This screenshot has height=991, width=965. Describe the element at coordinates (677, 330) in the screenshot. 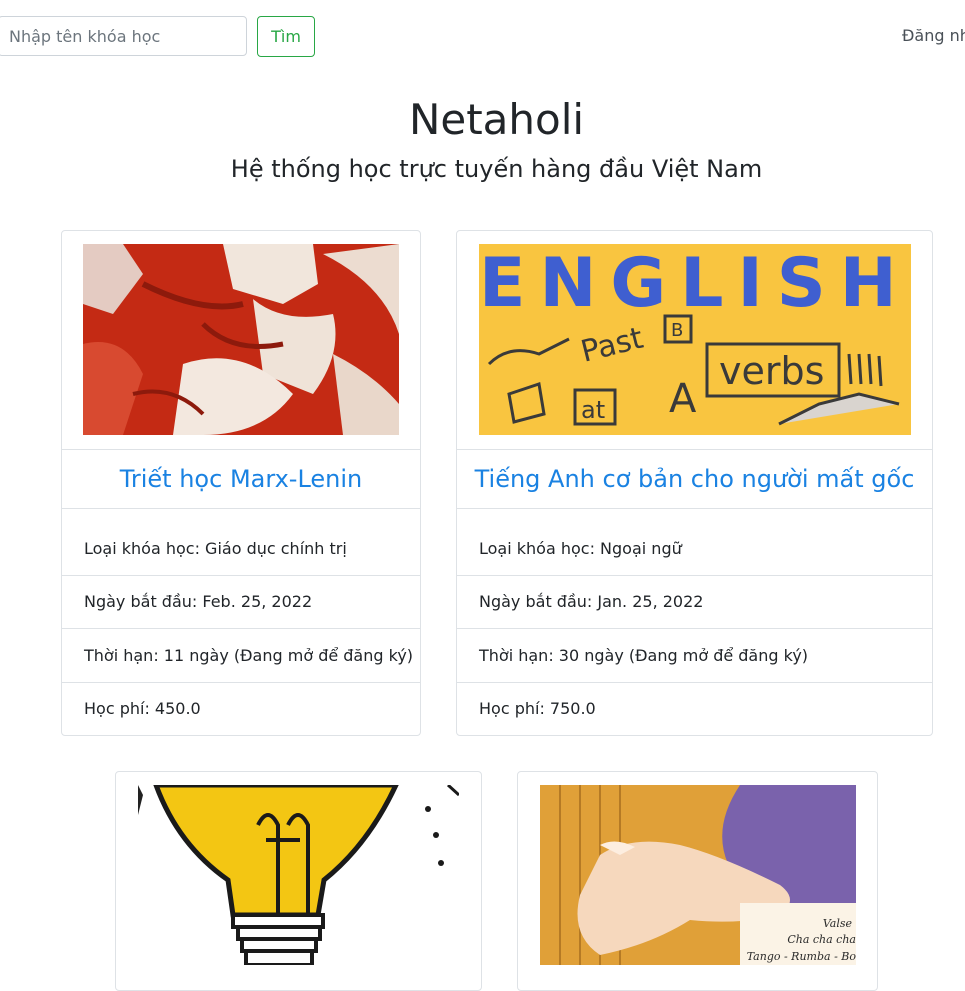

I see `svg-text: B` at that location.